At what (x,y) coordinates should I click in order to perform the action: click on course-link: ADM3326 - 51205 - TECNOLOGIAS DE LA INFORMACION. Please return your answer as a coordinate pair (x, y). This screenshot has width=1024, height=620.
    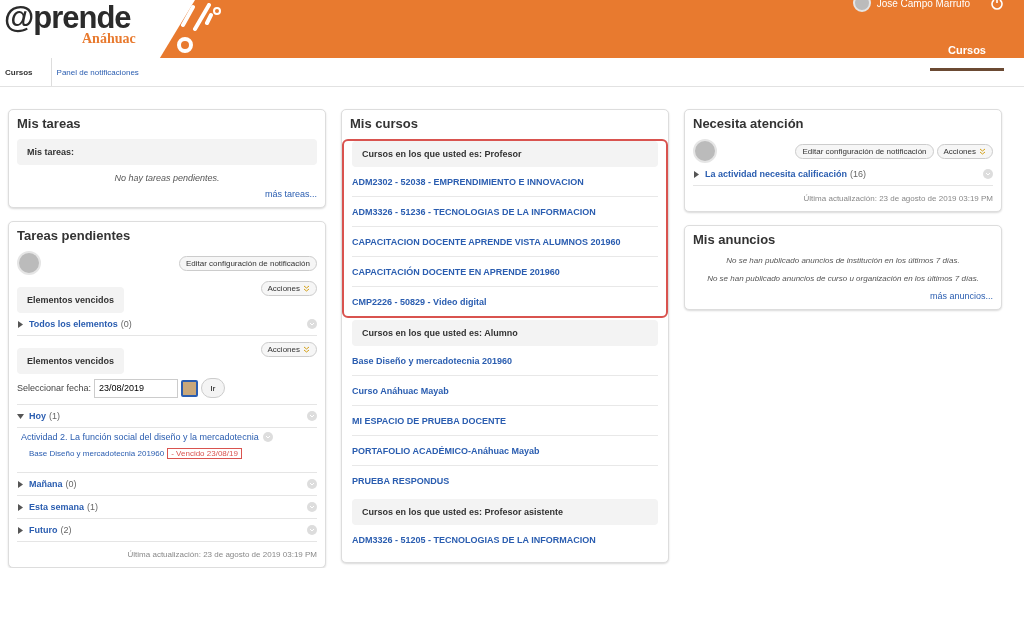
    Looking at the image, I should click on (505, 539).